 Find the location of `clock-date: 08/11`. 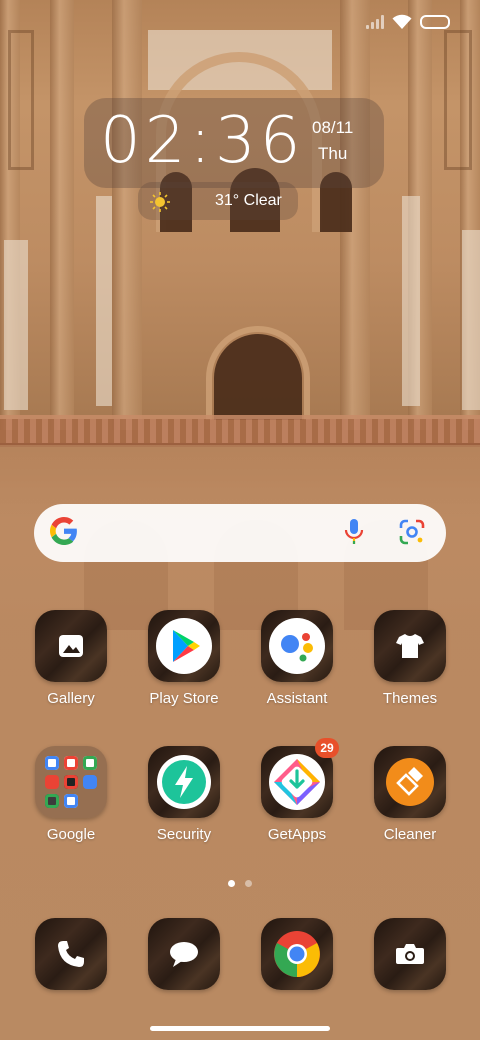

clock-date: 08/11 is located at coordinates (333, 127).